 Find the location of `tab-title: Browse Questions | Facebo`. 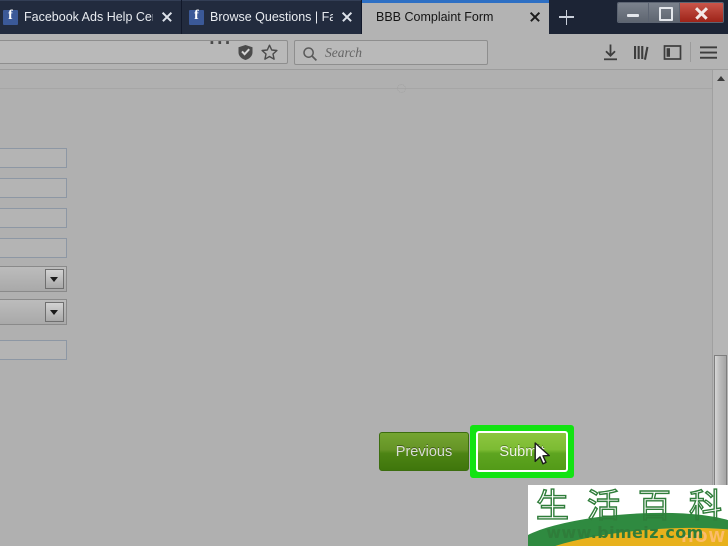

tab-title: Browse Questions | Facebo is located at coordinates (271, 17).